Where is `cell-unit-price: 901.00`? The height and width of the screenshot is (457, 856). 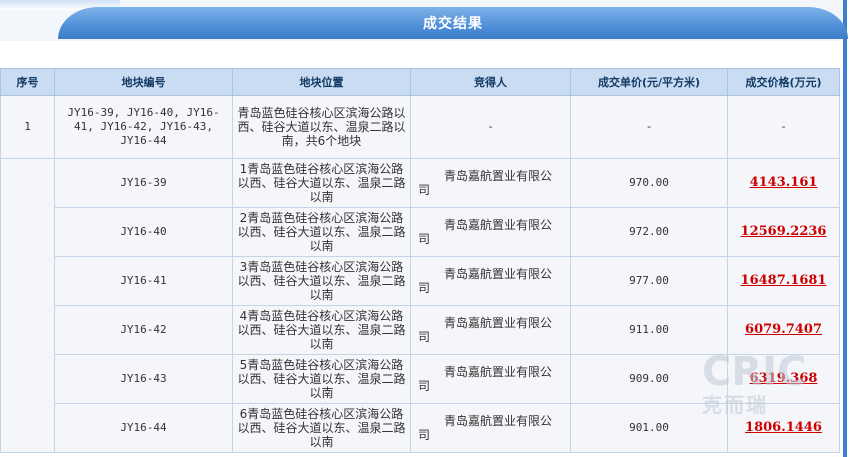
cell-unit-price: 901.00 is located at coordinates (649, 428).